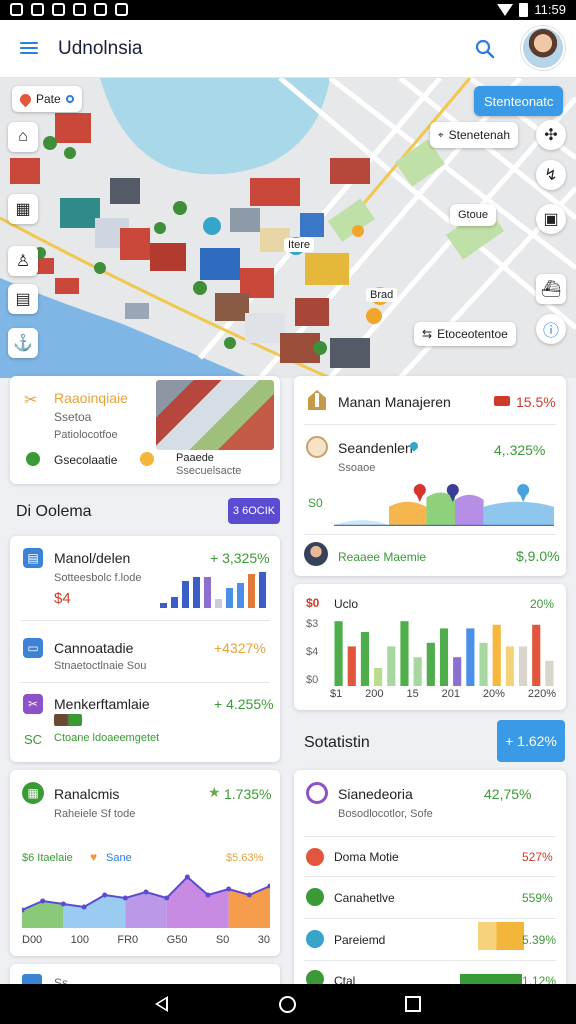  Describe the element at coordinates (62, 598) in the screenshot. I see `row-value: $4` at that location.